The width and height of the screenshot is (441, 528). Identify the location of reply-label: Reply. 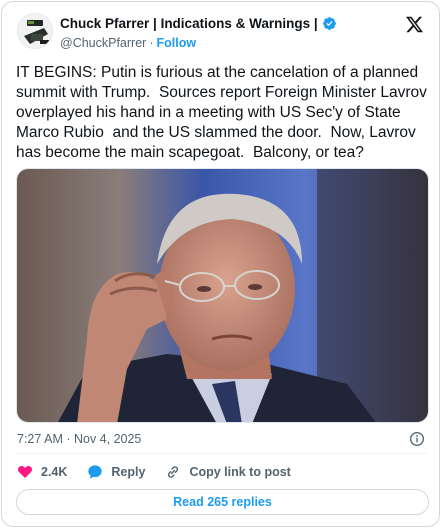
(128, 472).